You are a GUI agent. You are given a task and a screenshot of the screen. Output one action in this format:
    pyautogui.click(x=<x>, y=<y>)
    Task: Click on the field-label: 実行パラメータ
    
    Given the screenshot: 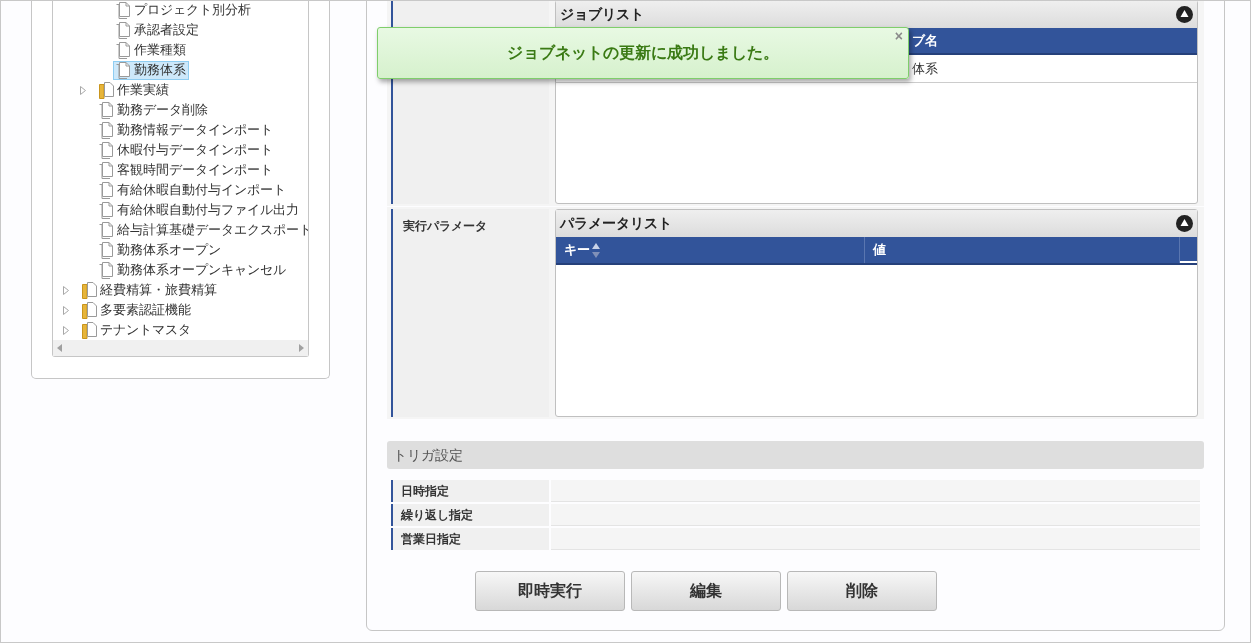 What is the action you would take?
    pyautogui.click(x=445, y=226)
    